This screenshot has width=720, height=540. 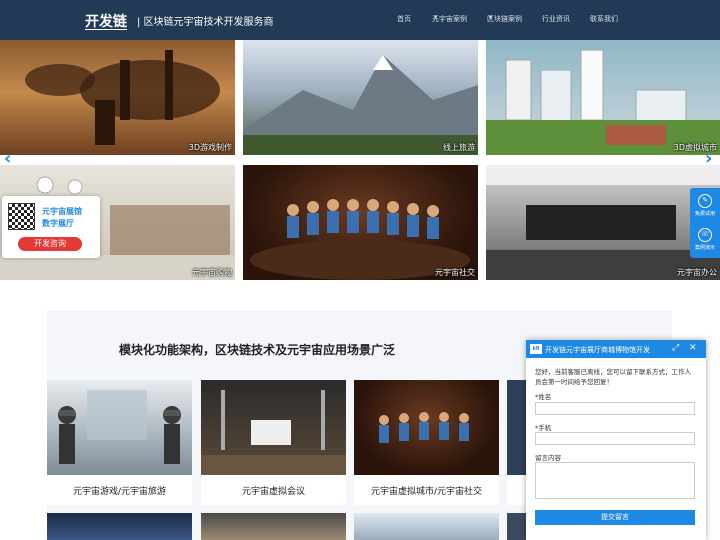 I want to click on case-demo-button: ☏ 案例演示, so click(x=705, y=239).